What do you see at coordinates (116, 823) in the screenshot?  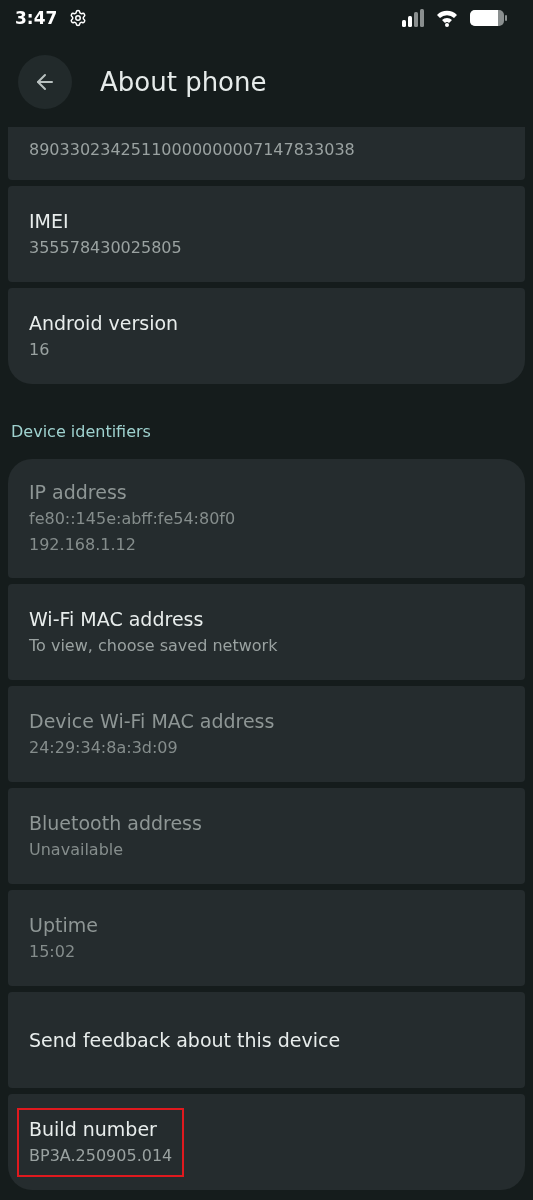 I see `item-title: Bluetooth address` at bounding box center [116, 823].